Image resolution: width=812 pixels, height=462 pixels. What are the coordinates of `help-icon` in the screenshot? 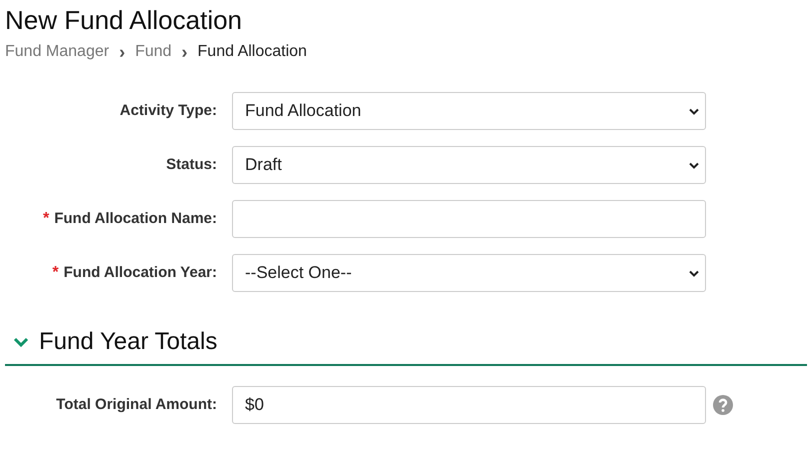 It's located at (723, 405).